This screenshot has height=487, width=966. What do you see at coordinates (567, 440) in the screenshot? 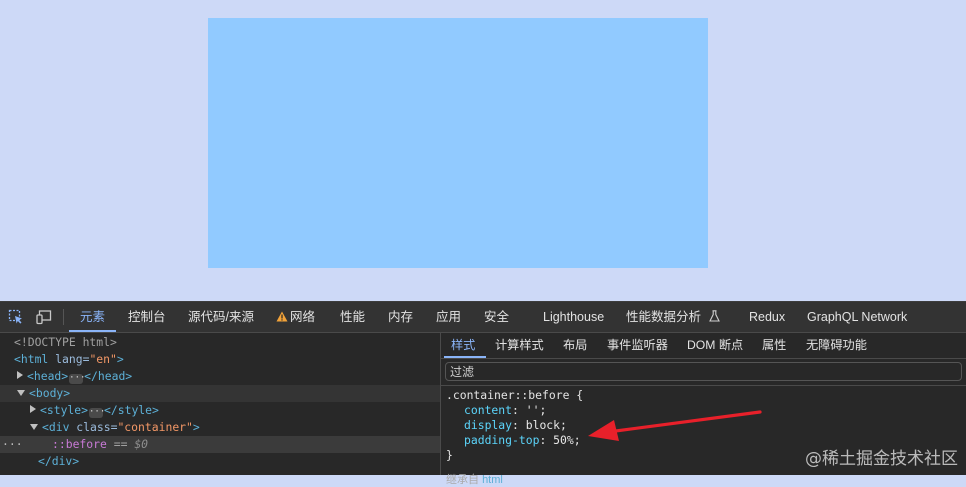
I see `css-val-padding-top: 50%;` at bounding box center [567, 440].